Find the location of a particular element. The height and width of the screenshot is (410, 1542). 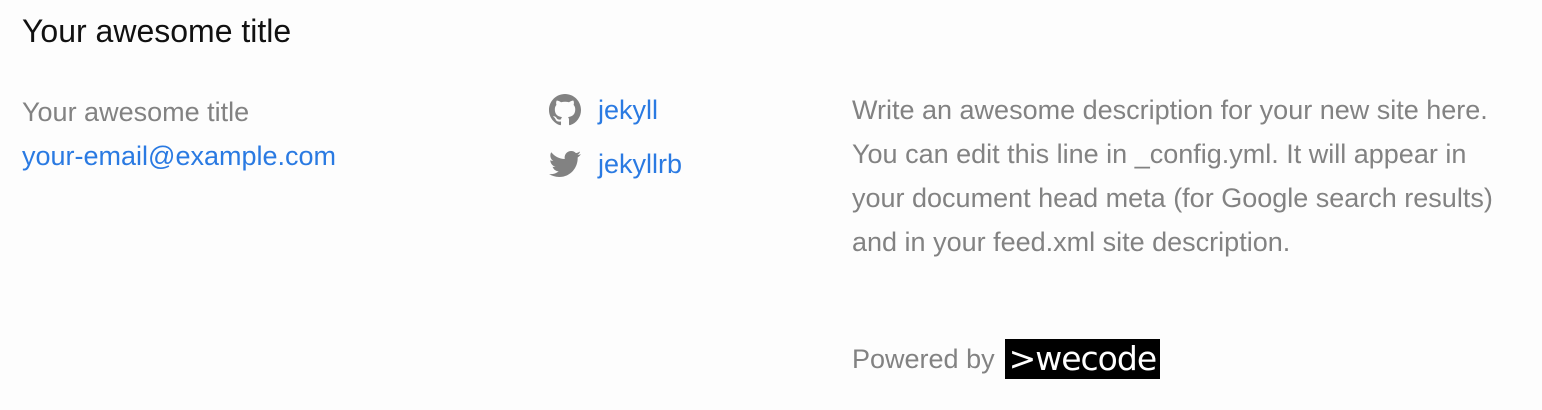

social-item-twitter: jekyllrb is located at coordinates (683, 164).